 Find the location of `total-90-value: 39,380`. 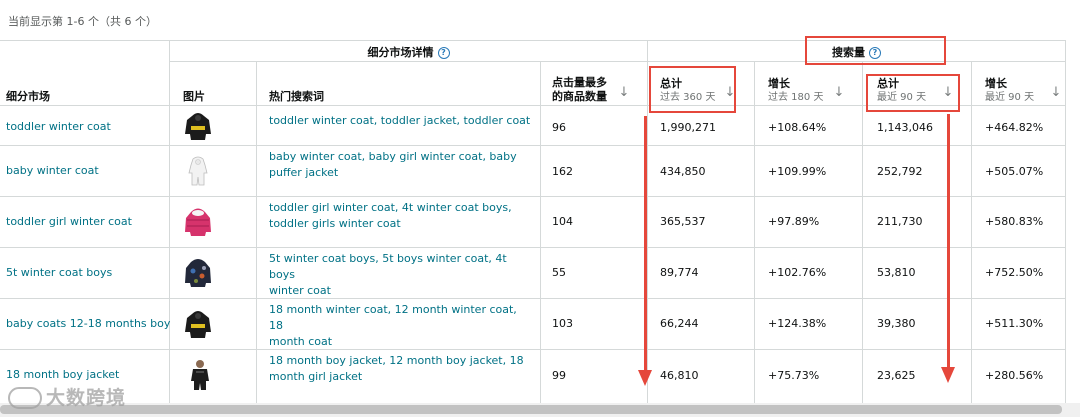

total-90-value: 39,380 is located at coordinates (896, 323).